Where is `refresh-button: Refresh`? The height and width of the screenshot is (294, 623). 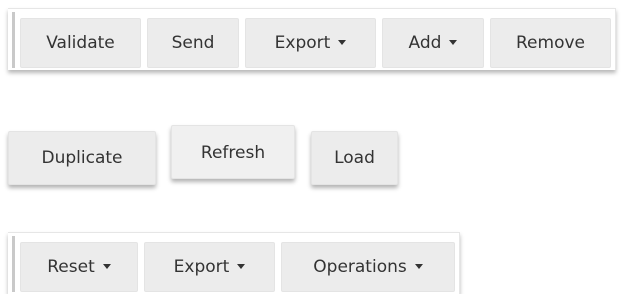 refresh-button: Refresh is located at coordinates (233, 152).